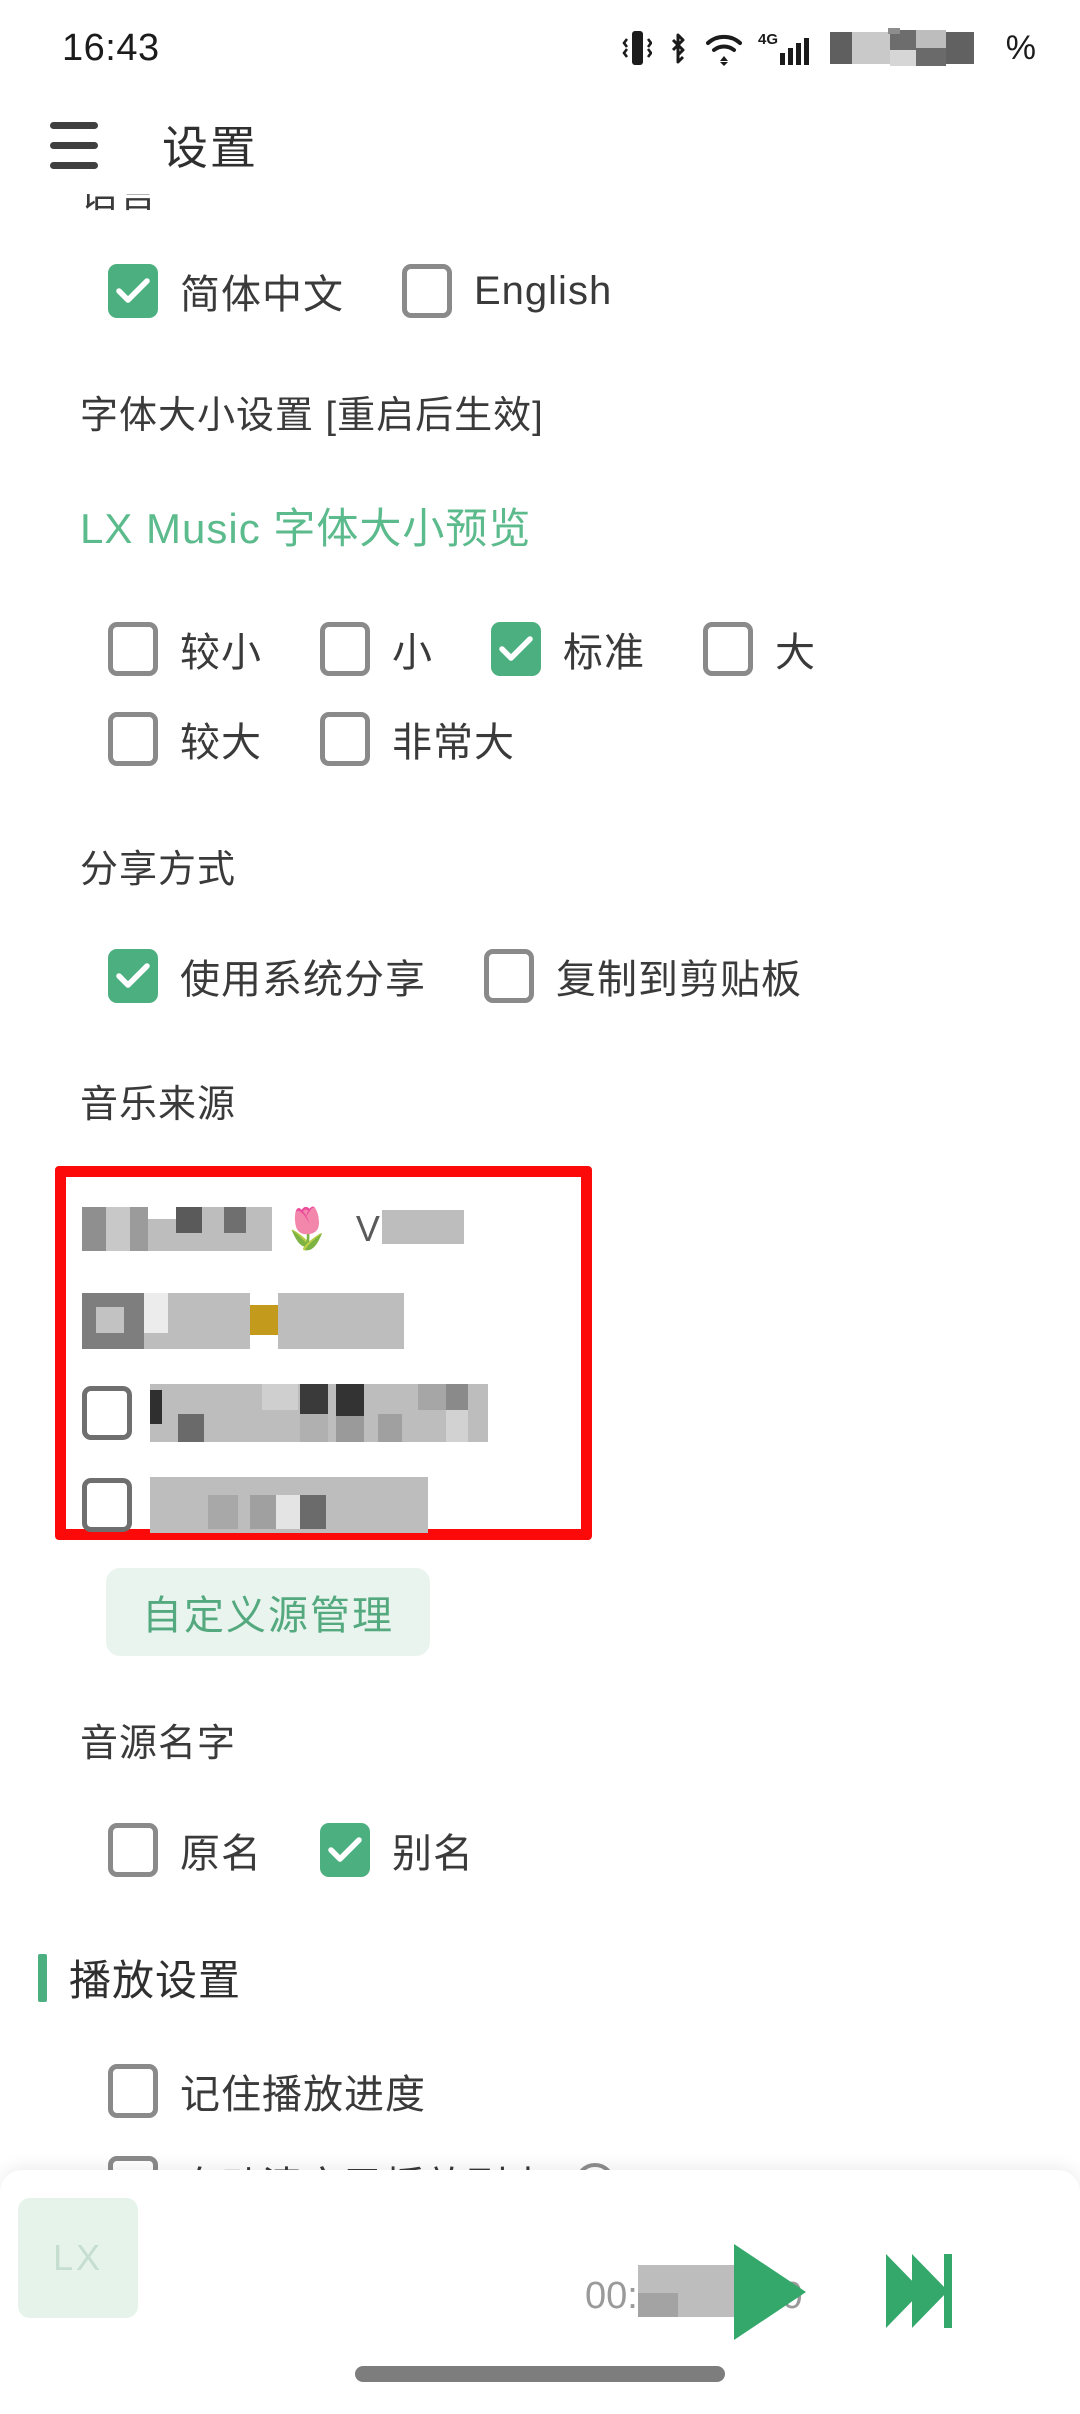 The width and height of the screenshot is (1080, 2414). Describe the element at coordinates (303, 980) in the screenshot. I see `option-label: 使用系统分享` at that location.